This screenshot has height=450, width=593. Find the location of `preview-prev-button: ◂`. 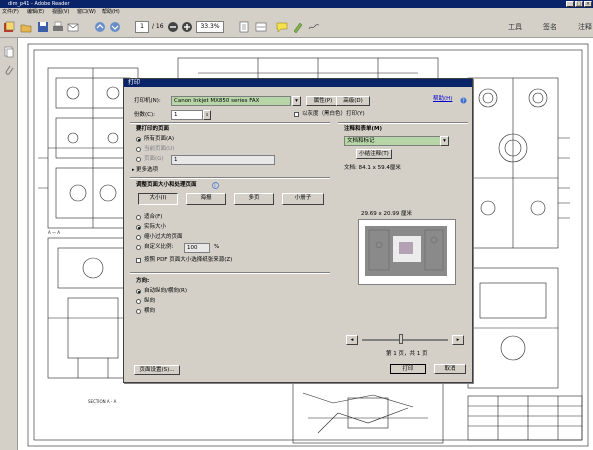

preview-prev-button: ◂ is located at coordinates (352, 340).